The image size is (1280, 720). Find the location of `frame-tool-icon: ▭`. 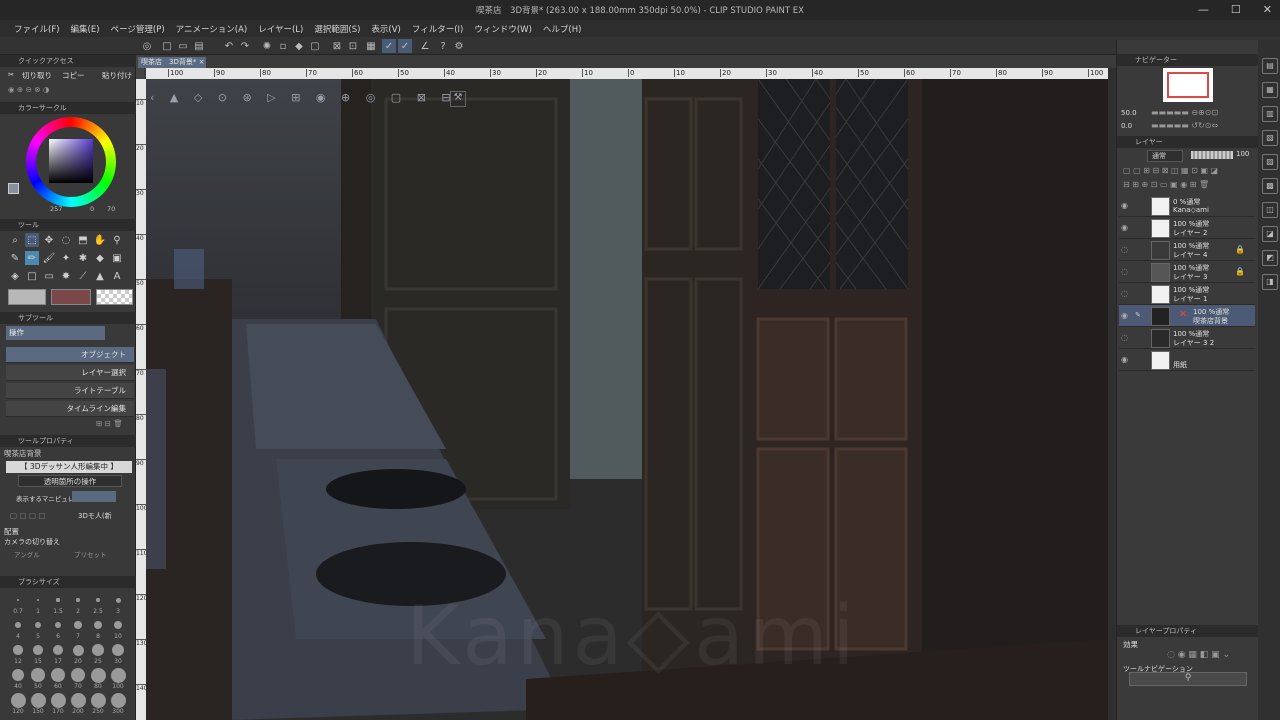

frame-tool-icon: ▭ is located at coordinates (49, 276).